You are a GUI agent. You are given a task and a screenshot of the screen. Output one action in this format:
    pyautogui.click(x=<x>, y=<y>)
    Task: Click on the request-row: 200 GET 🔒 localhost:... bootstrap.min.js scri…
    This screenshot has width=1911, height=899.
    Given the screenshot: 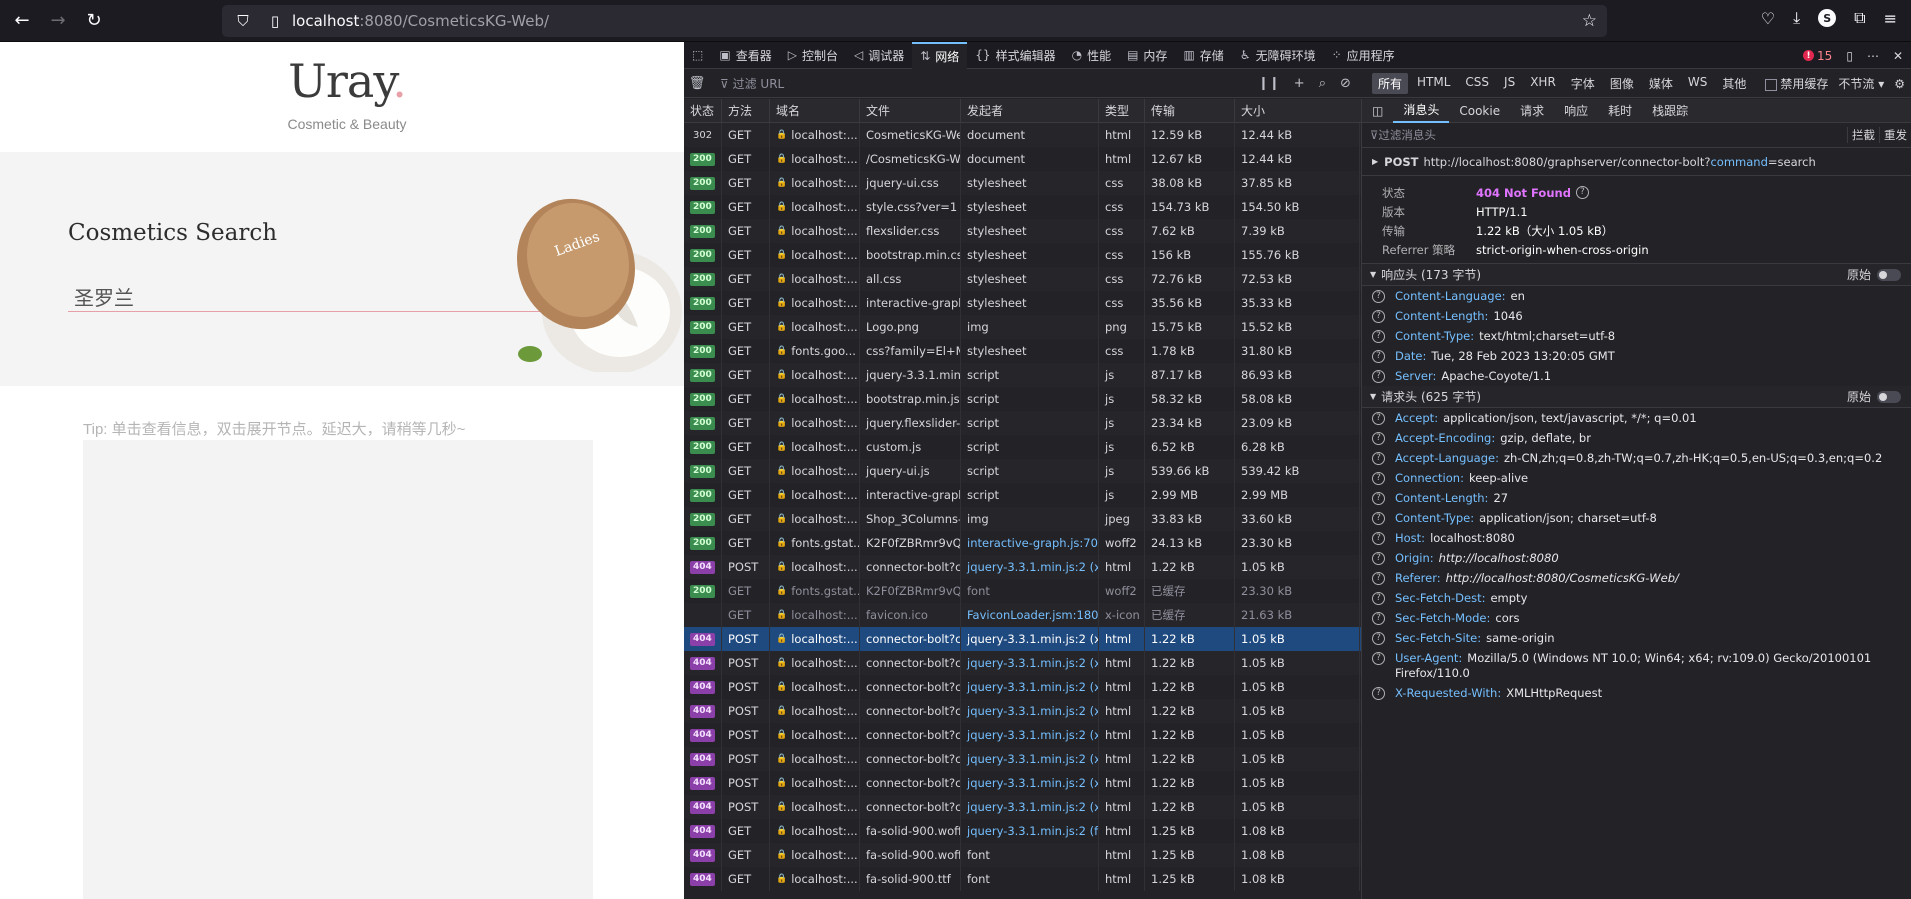 What is the action you would take?
    pyautogui.click(x=1022, y=399)
    